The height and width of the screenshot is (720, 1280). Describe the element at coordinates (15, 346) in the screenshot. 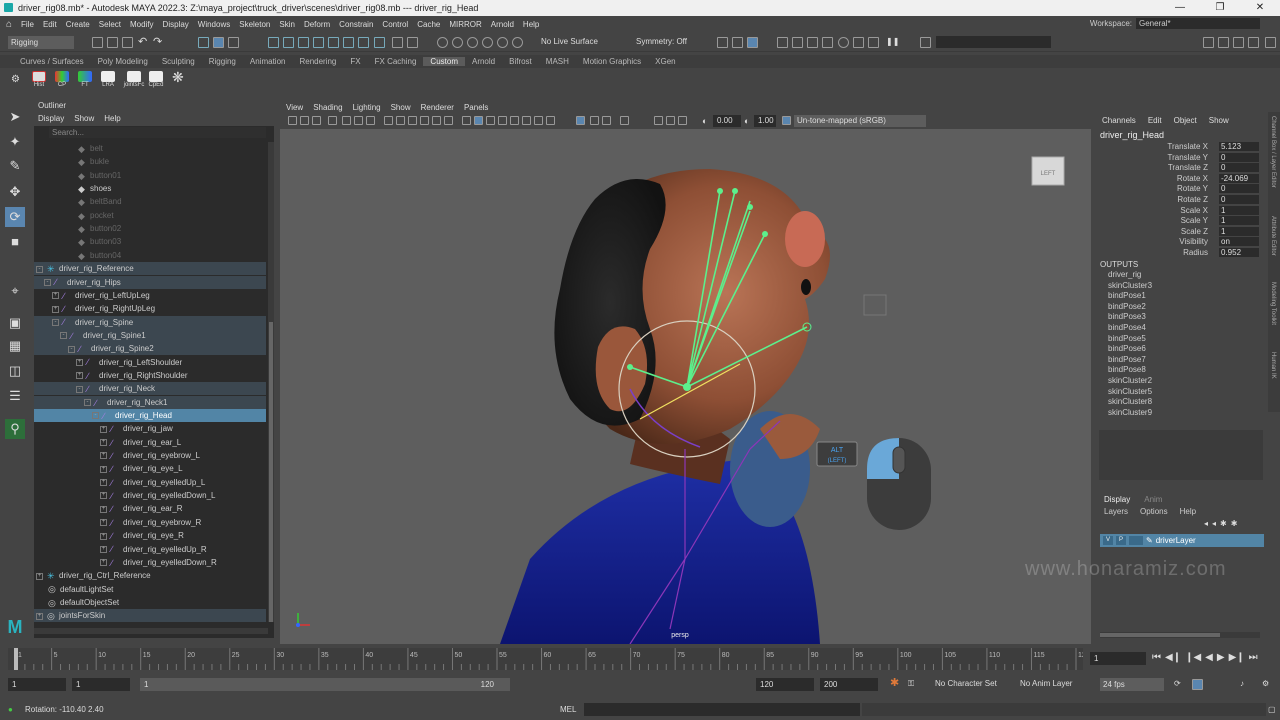

I see `four-view-icon: ▦` at that location.